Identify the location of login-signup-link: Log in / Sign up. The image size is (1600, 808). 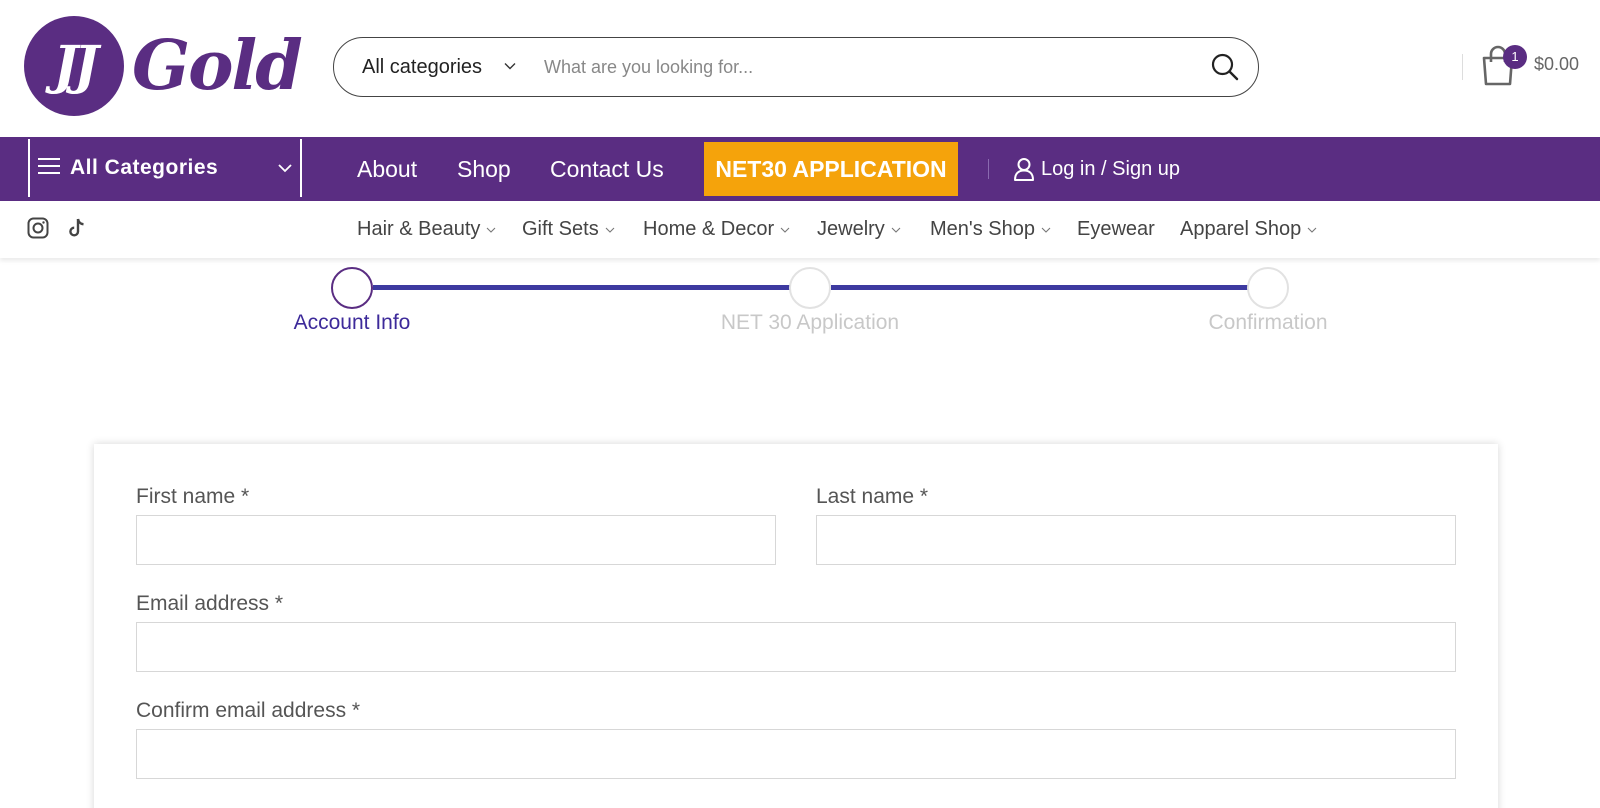
(1110, 169).